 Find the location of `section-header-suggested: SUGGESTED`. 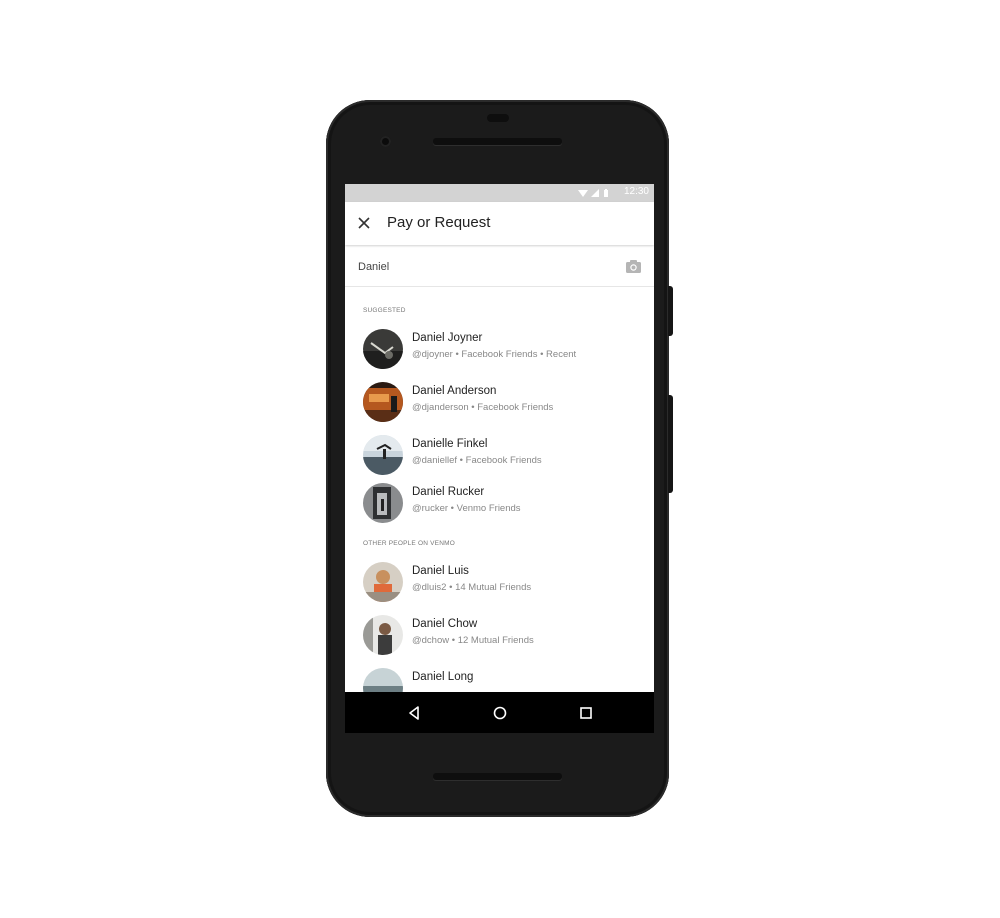

section-header-suggested: SUGGESTED is located at coordinates (384, 310).